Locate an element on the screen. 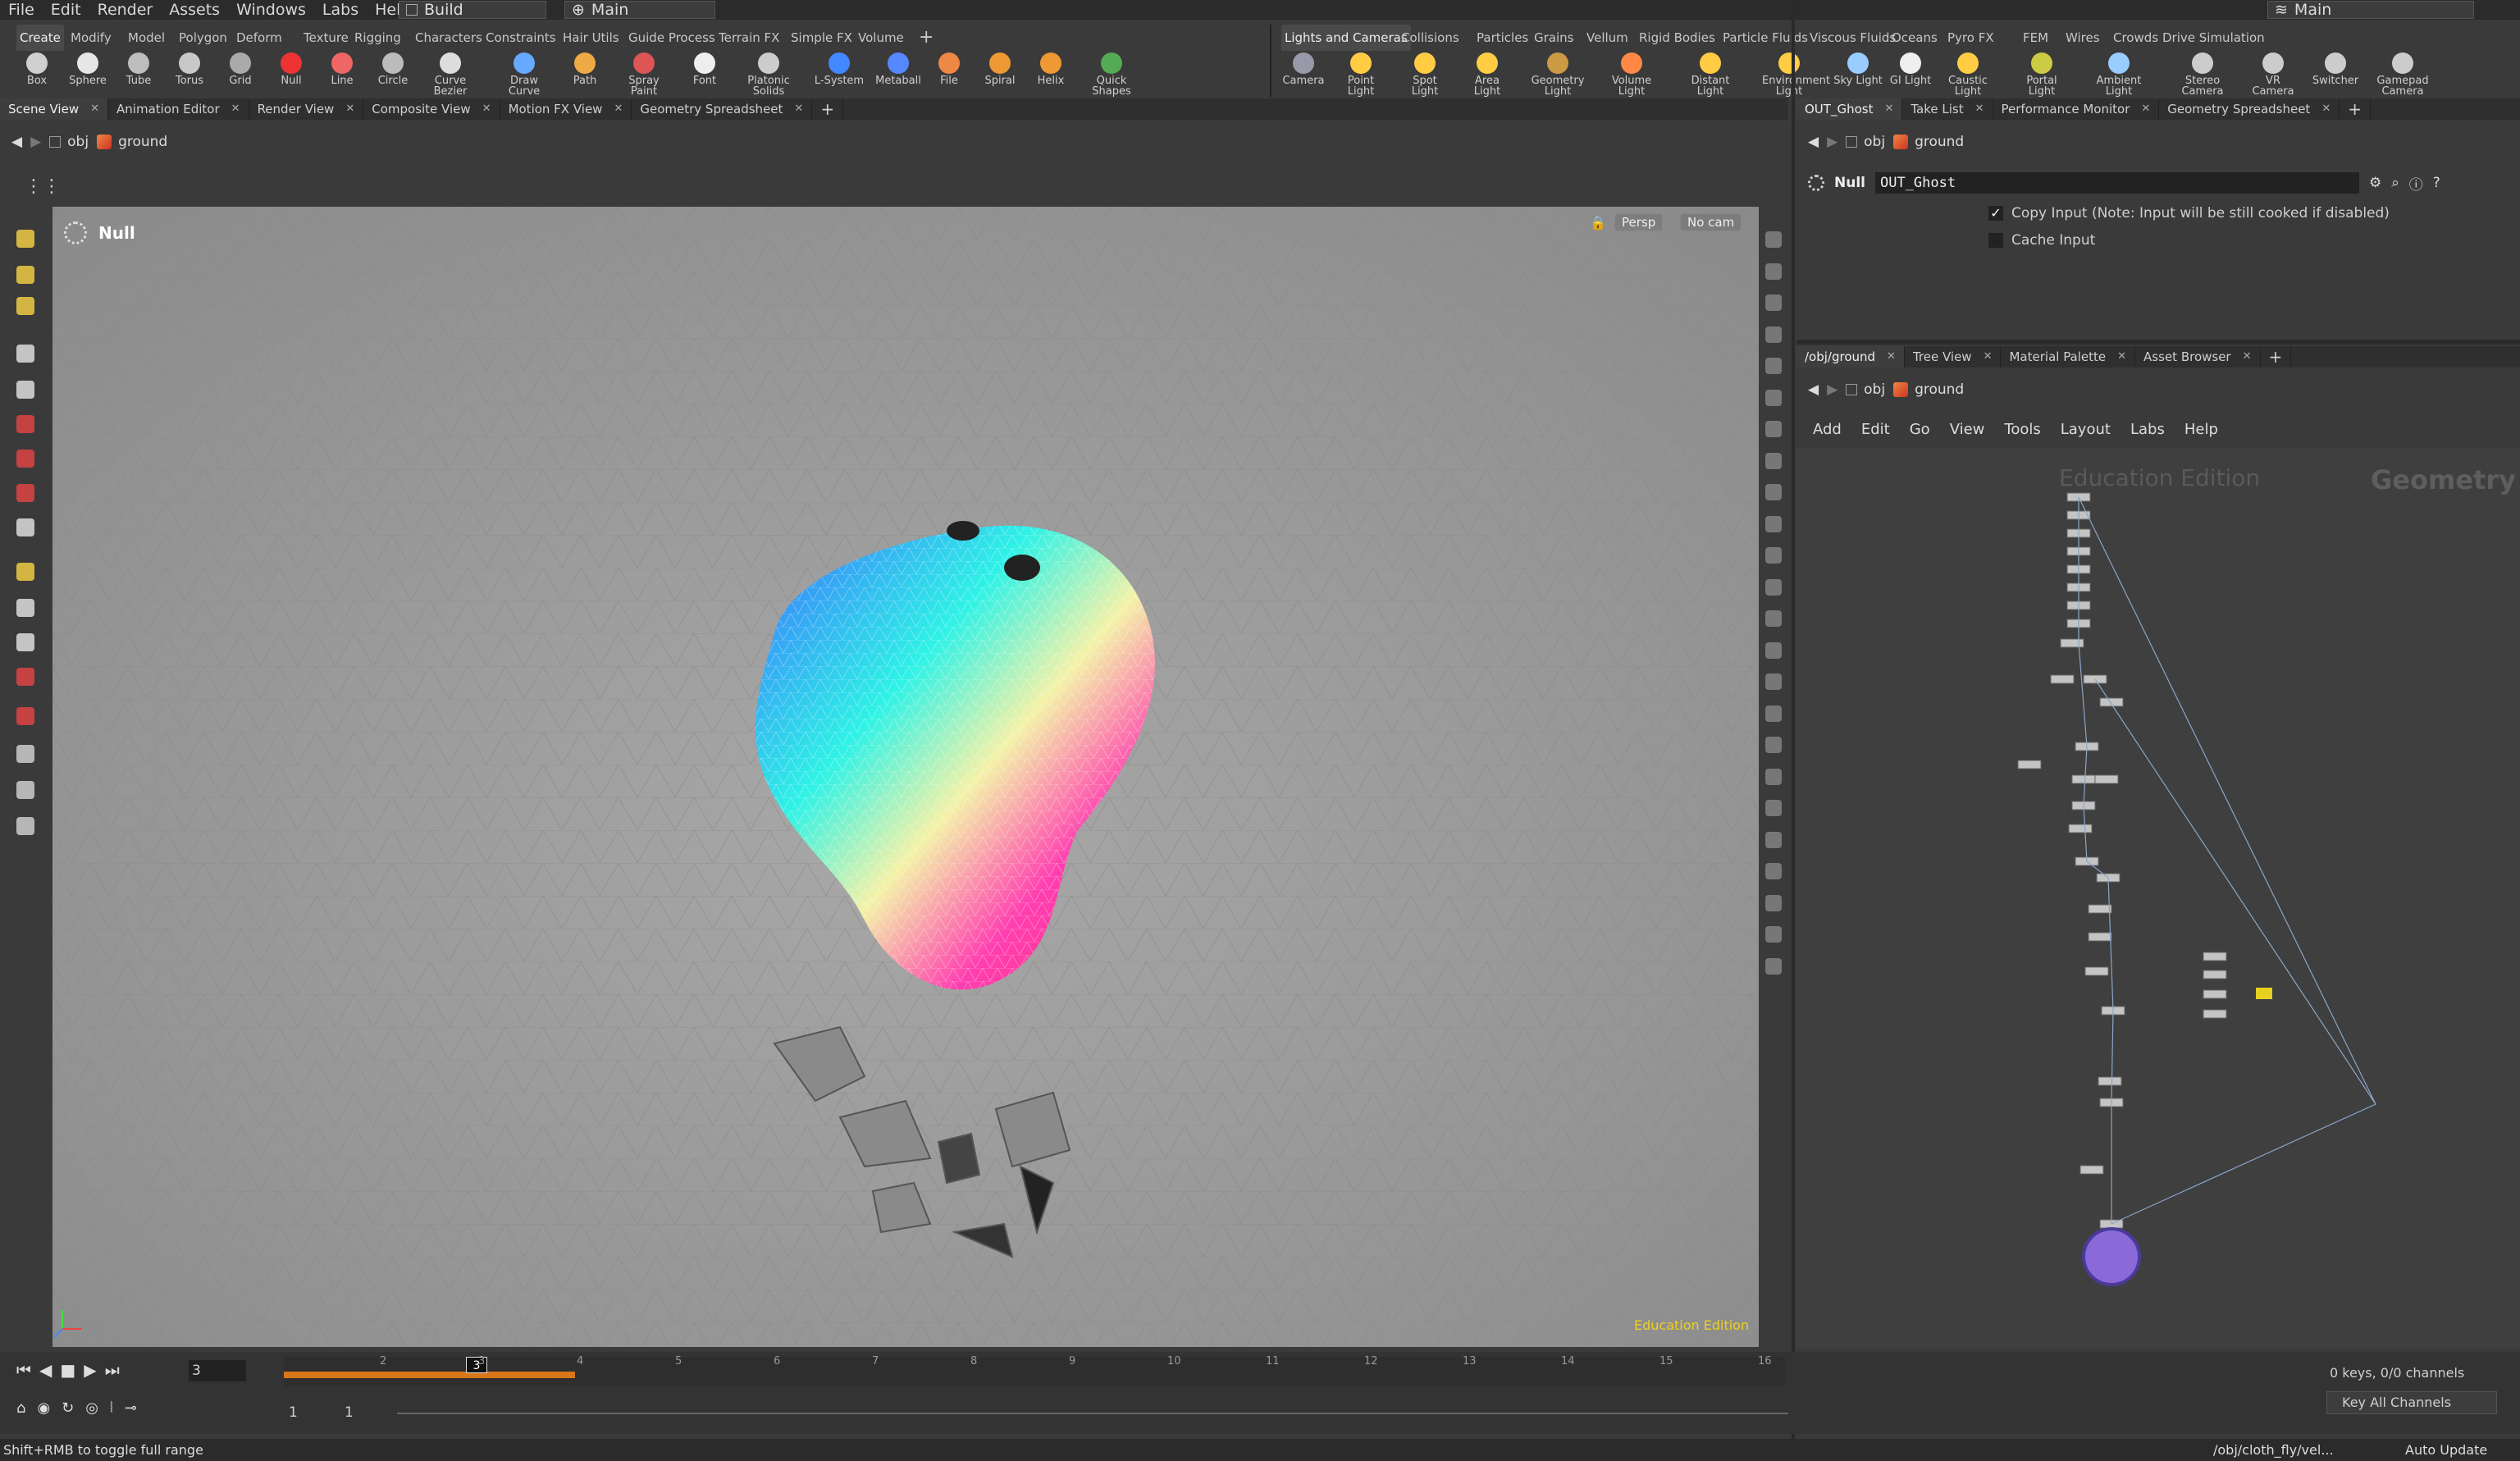  left-tab-5-close-icon: ✕ is located at coordinates (798, 109).